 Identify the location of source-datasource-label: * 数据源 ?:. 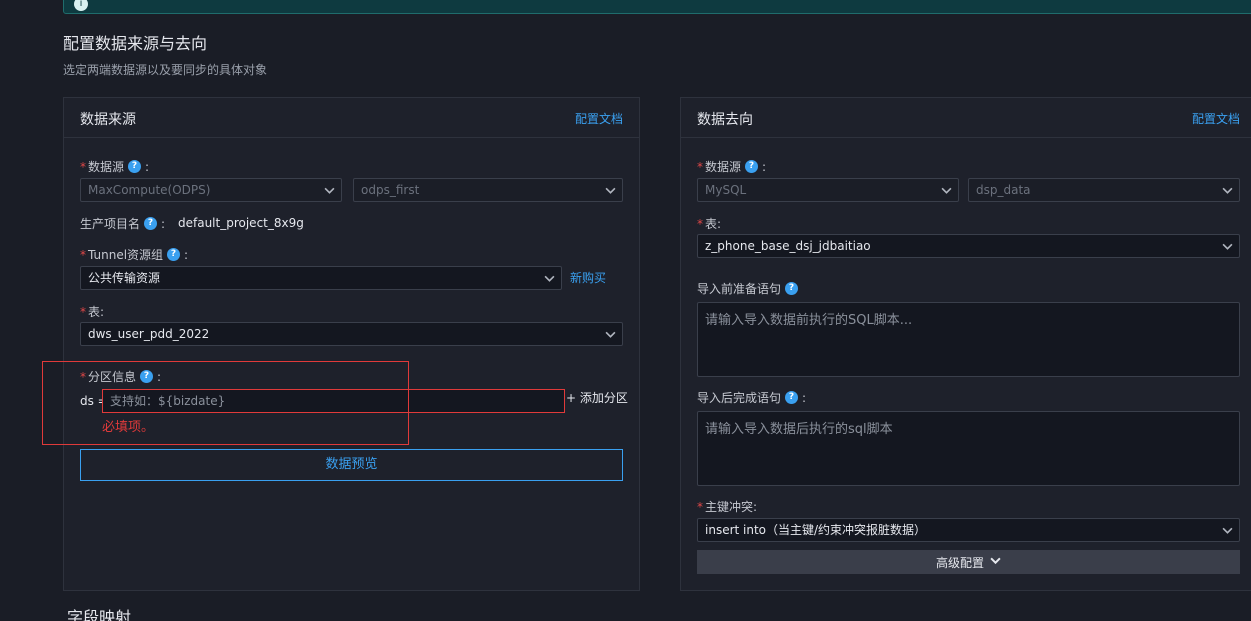
(115, 167).